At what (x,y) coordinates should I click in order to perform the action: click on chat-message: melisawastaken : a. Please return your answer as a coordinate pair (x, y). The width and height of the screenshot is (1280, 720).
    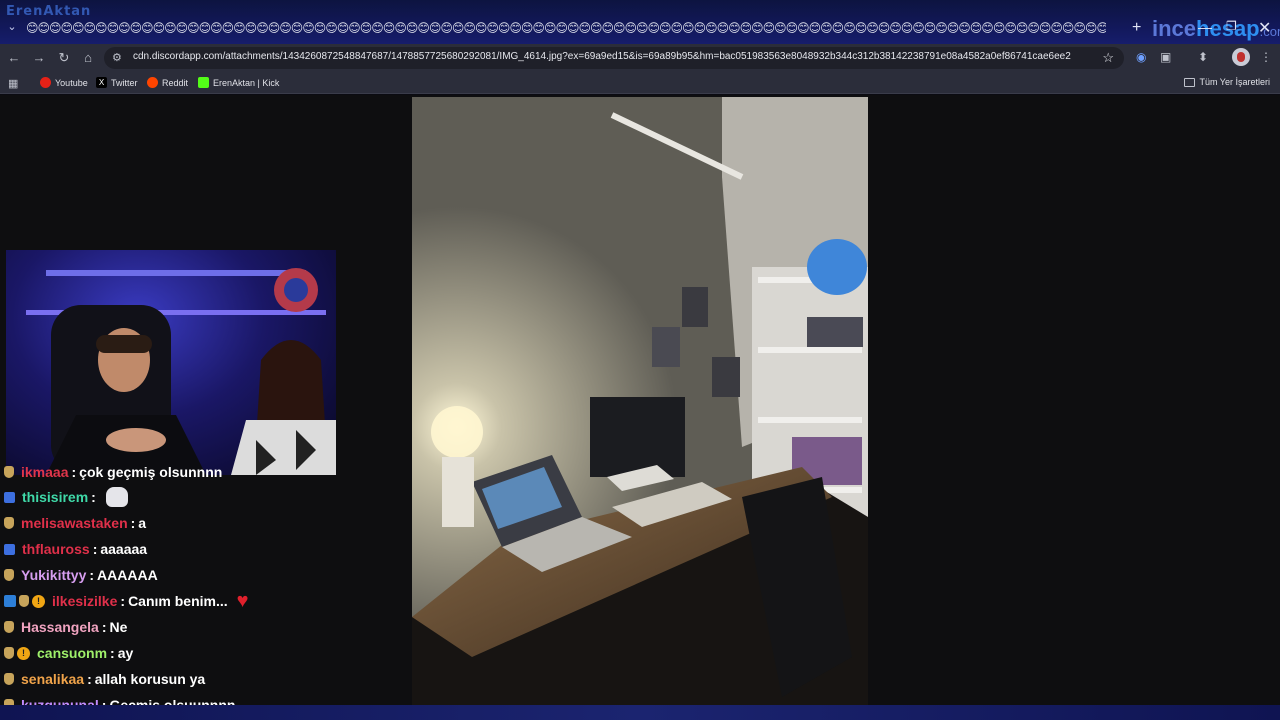
    Looking at the image, I should click on (75, 523).